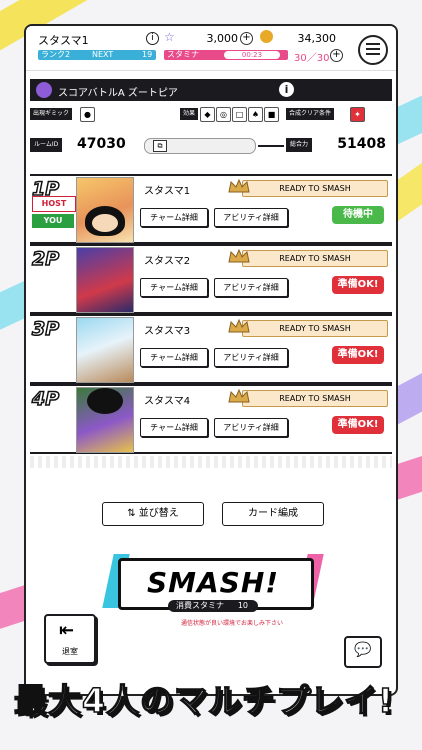 Image resolution: width=422 pixels, height=750 pixels. I want to click on player-name: スタスマ4, so click(167, 401).